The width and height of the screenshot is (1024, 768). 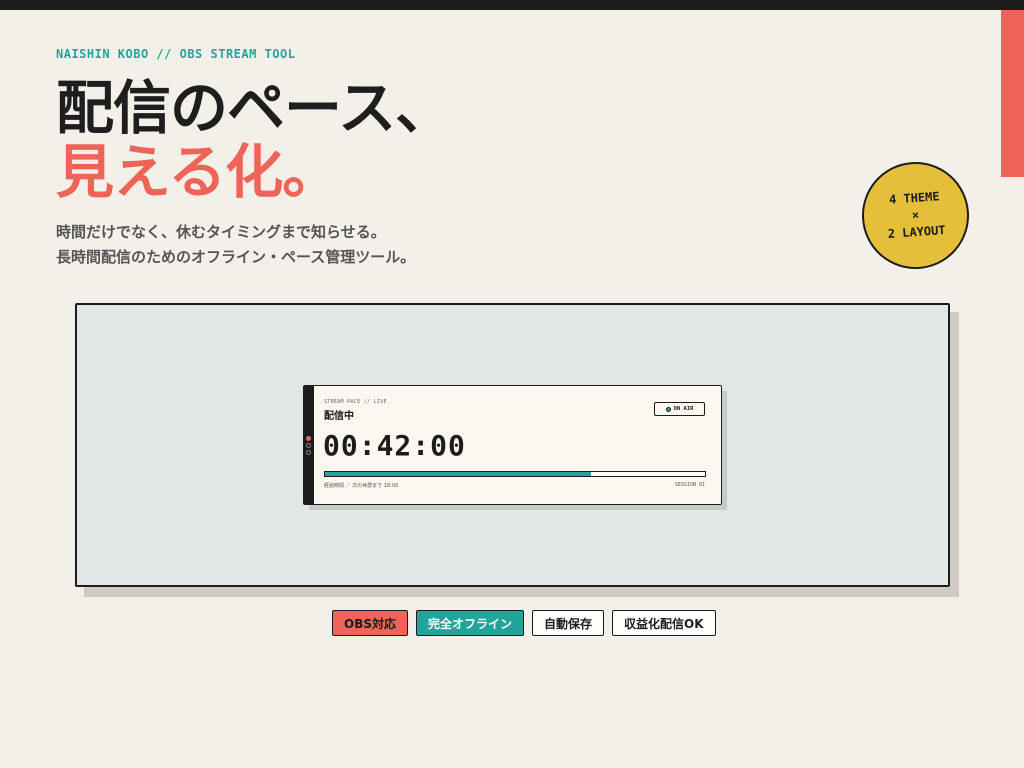 I want to click on side-accent-stripe, so click(x=1012, y=93).